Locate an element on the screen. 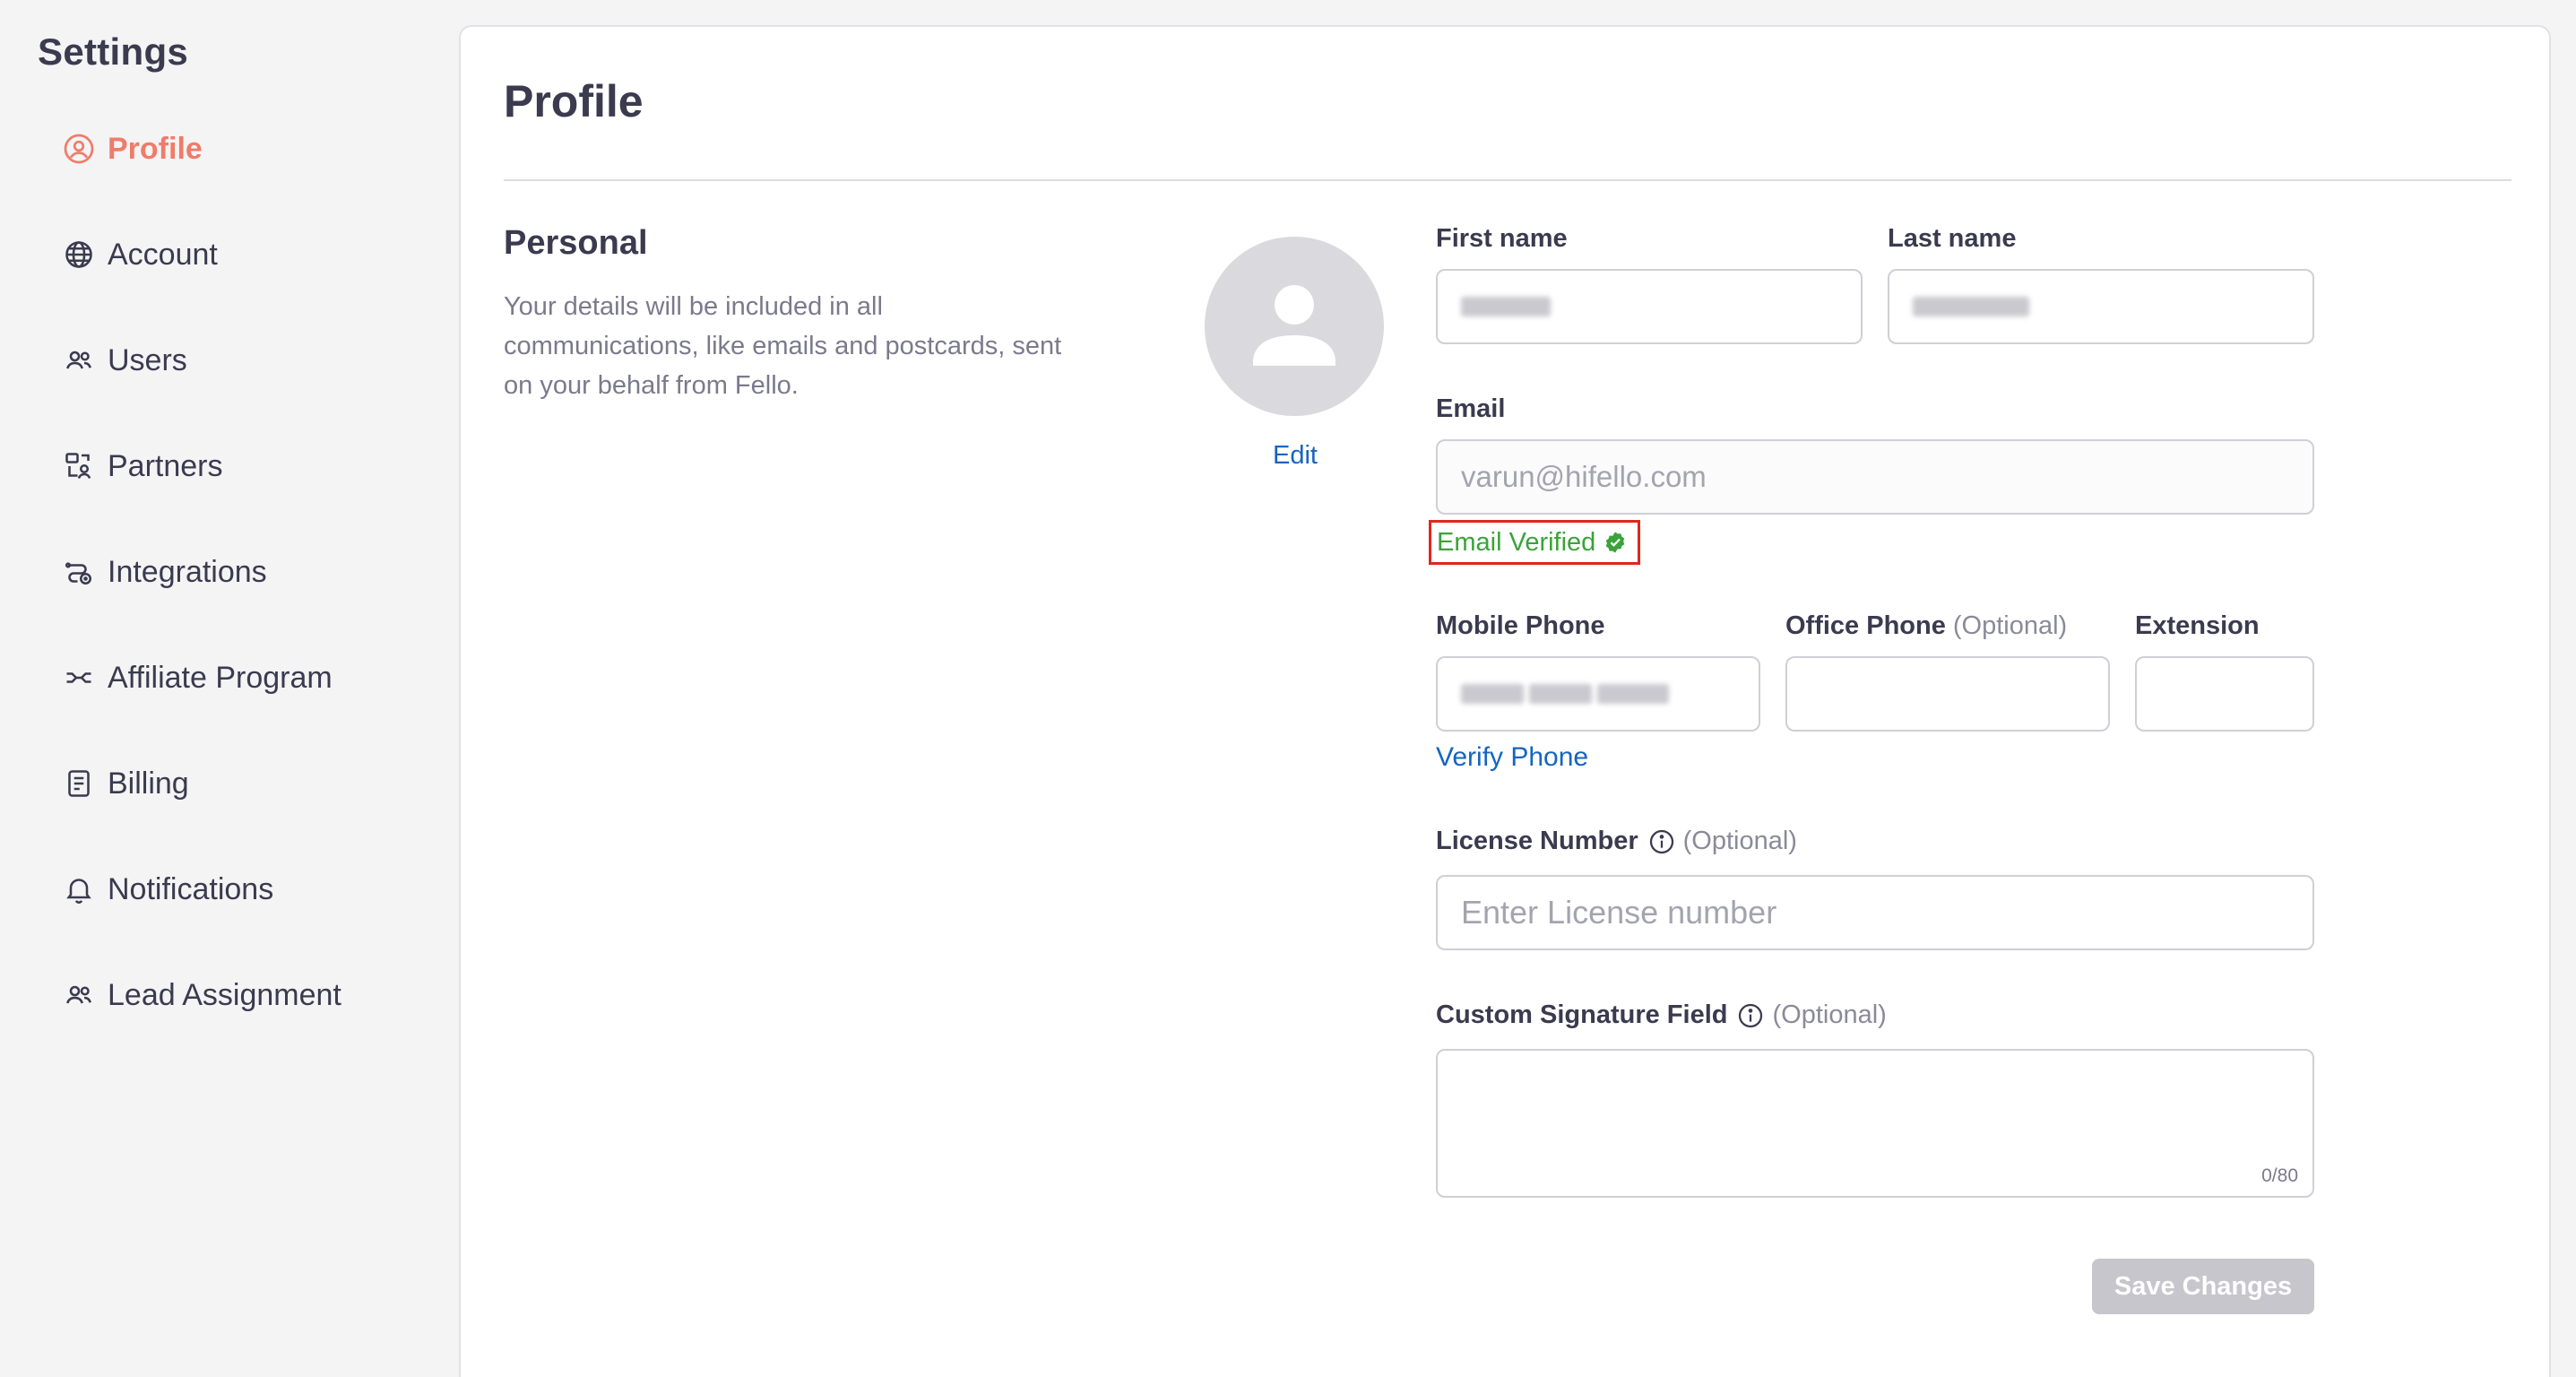 The height and width of the screenshot is (1377, 2576). verify-phone-link: Verify Phone is located at coordinates (1512, 758).